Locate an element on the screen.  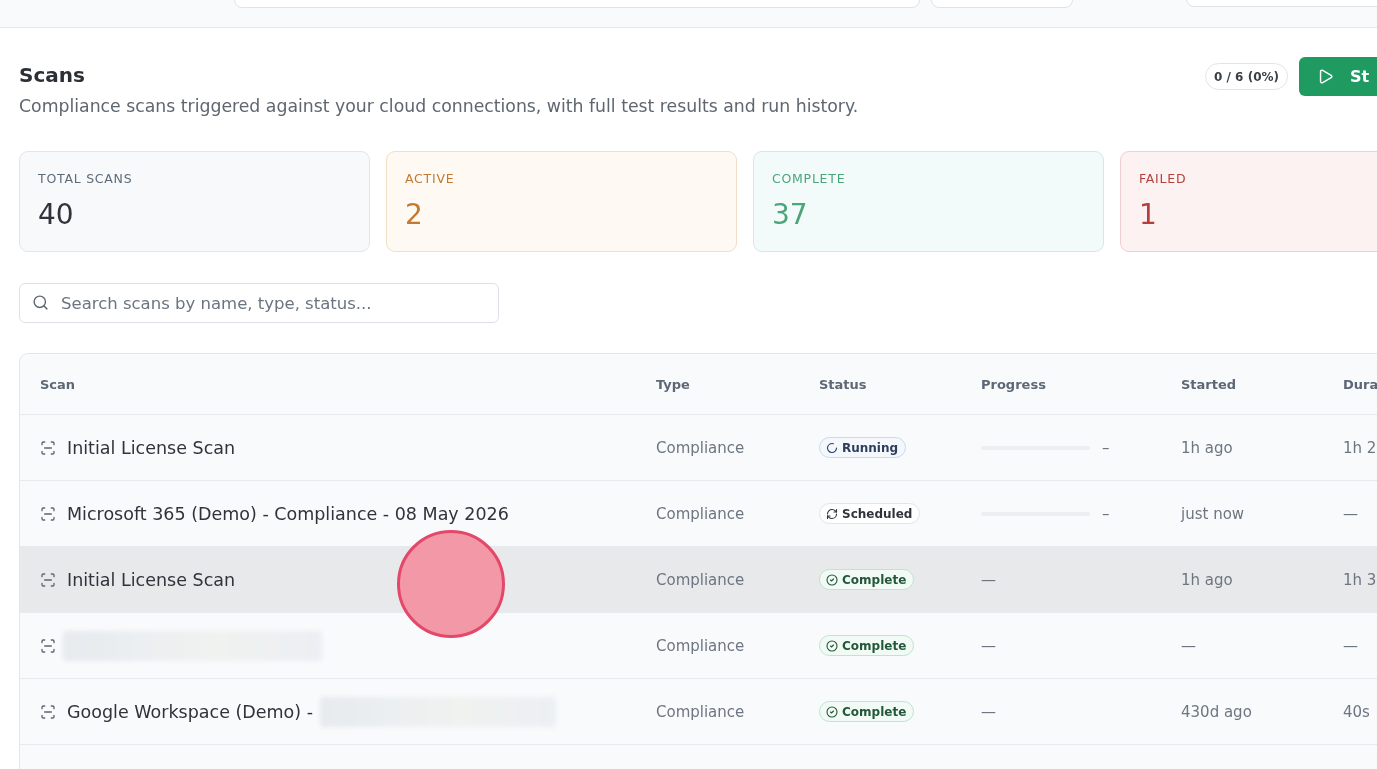
table-cell: 430d ago is located at coordinates (1216, 711).